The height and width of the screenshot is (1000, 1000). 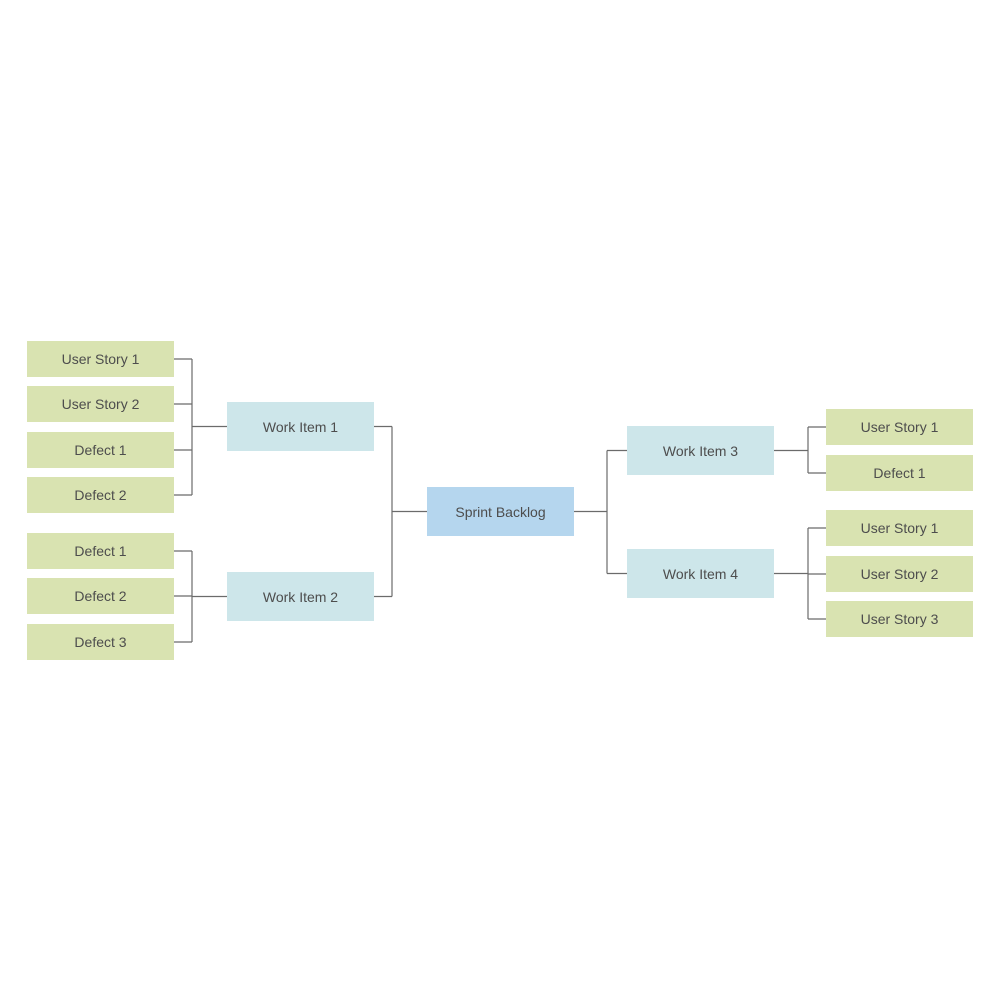 I want to click on work-item-label: Work Item 2, so click(x=300, y=596).